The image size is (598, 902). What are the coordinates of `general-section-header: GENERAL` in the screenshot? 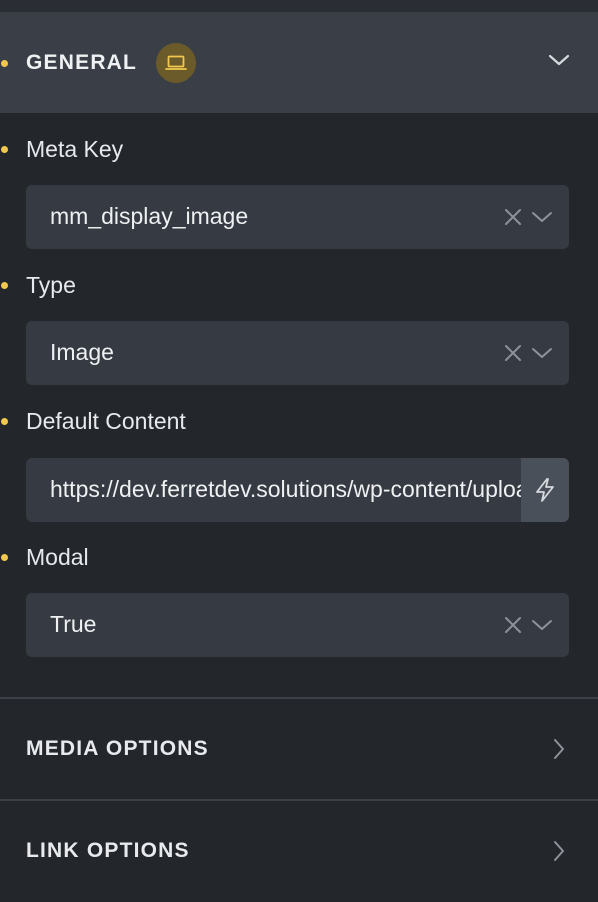 It's located at (299, 63).